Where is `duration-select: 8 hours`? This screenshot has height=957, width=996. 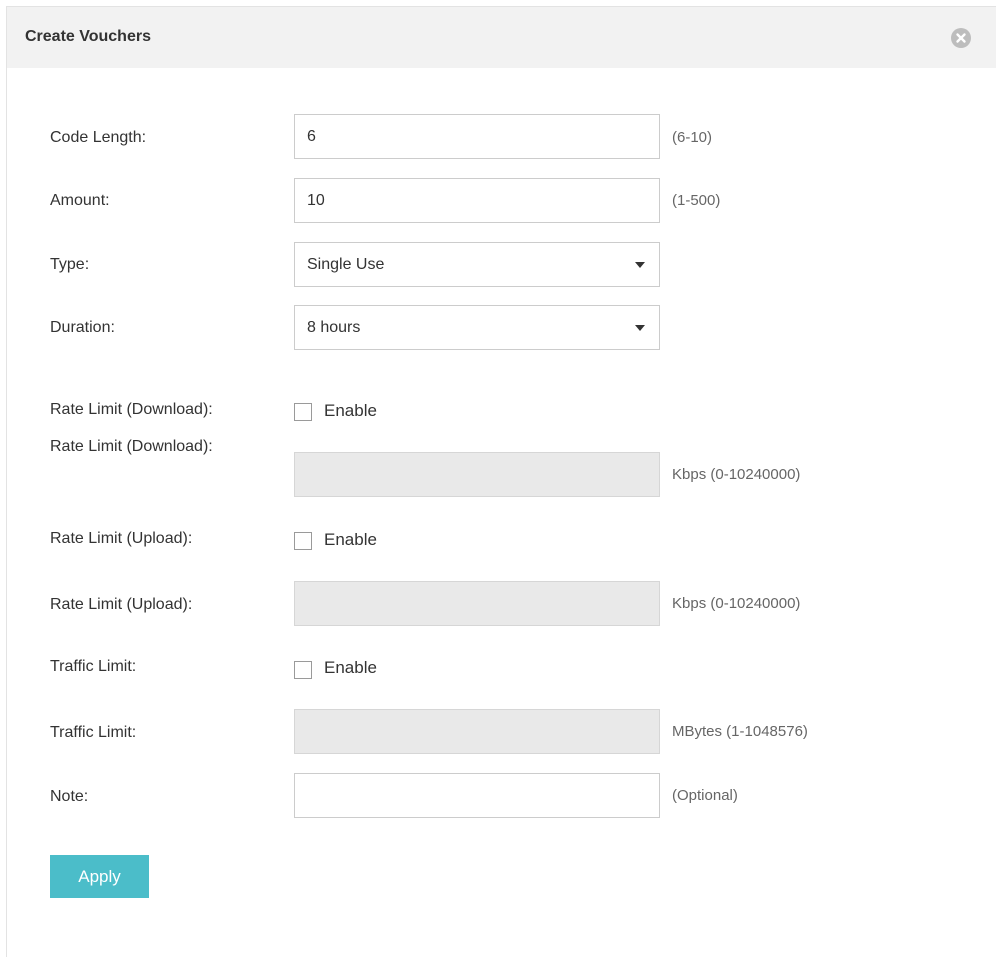 duration-select: 8 hours is located at coordinates (477, 327).